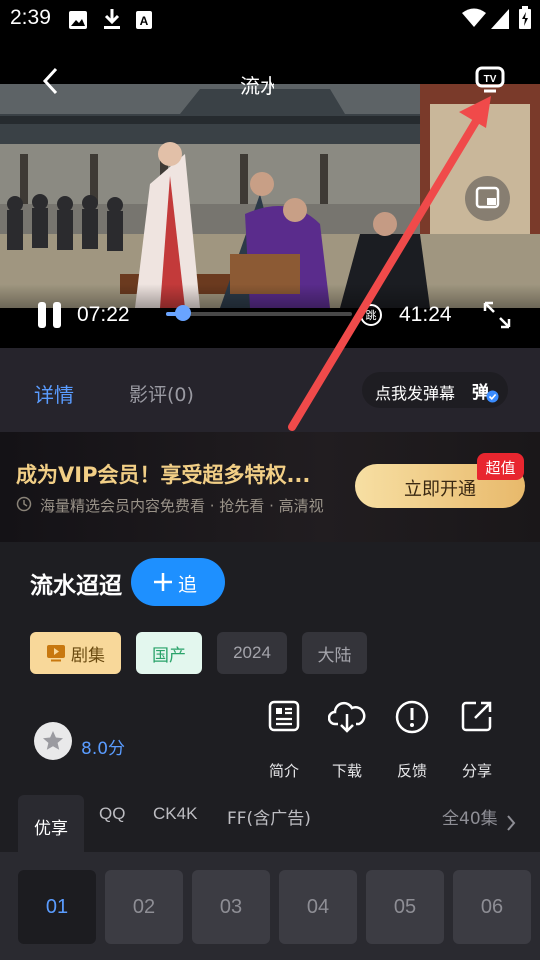 Image resolution: width=540 pixels, height=960 pixels. Describe the element at coordinates (411, 771) in the screenshot. I see `action-feedback-label: 反馈` at that location.